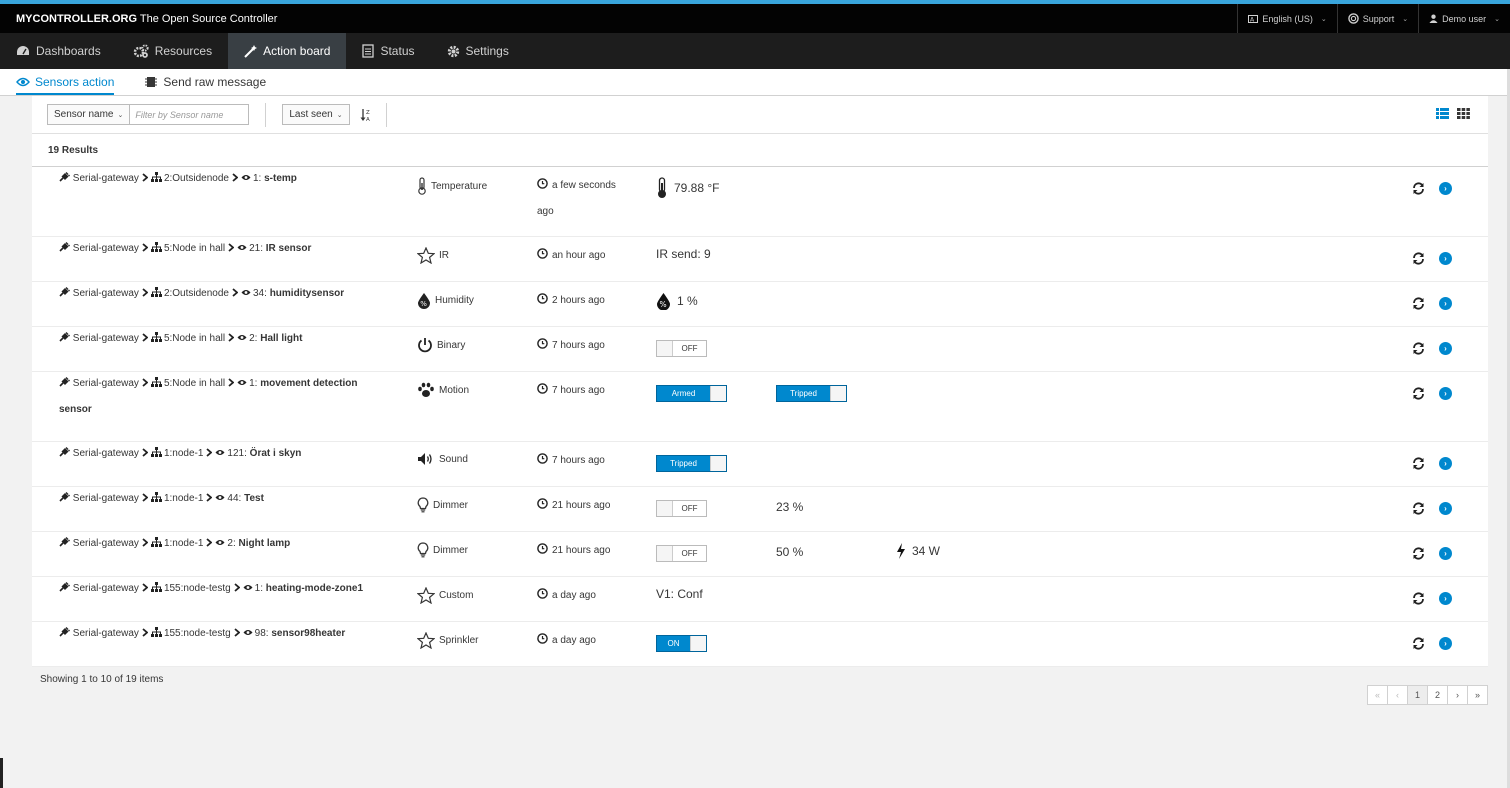 This screenshot has width=1510, height=788. I want to click on sensor-name: Hall light, so click(281, 338).